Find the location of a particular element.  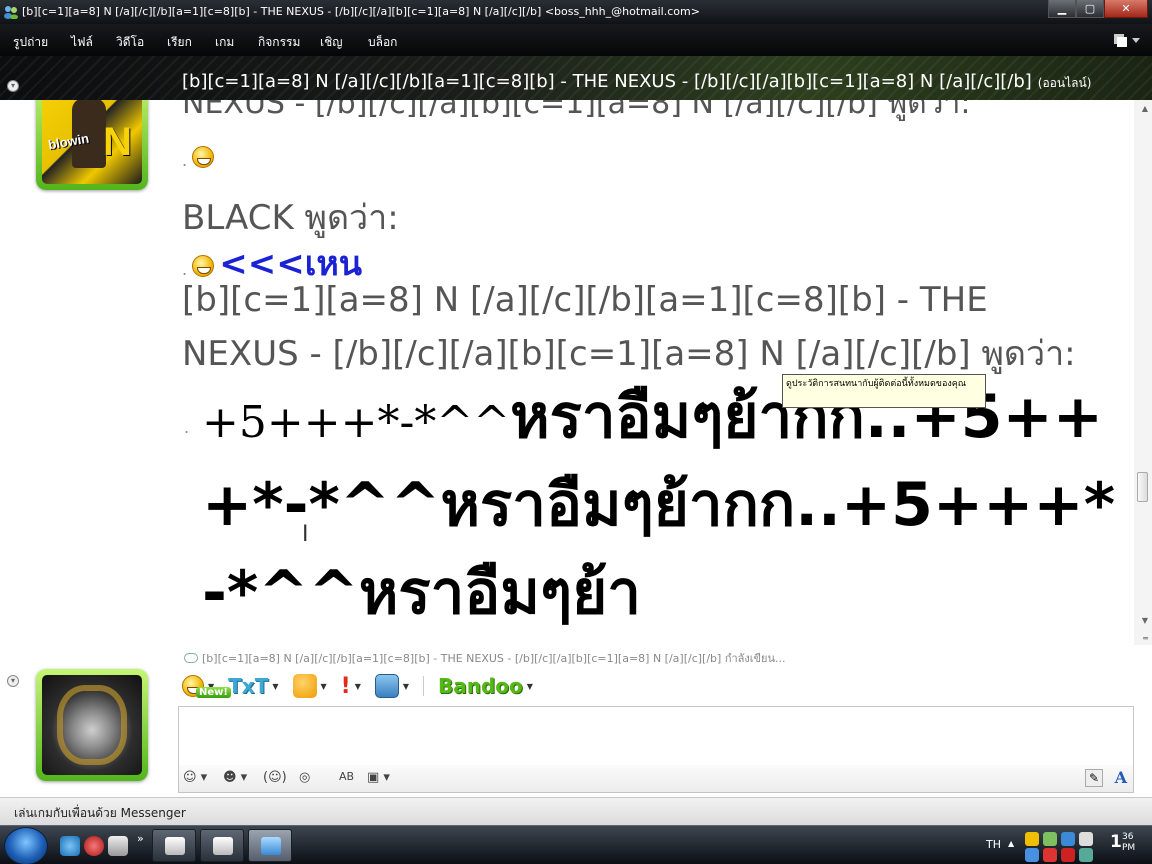

txt-button: TxT ▼ is located at coordinates (253, 686).